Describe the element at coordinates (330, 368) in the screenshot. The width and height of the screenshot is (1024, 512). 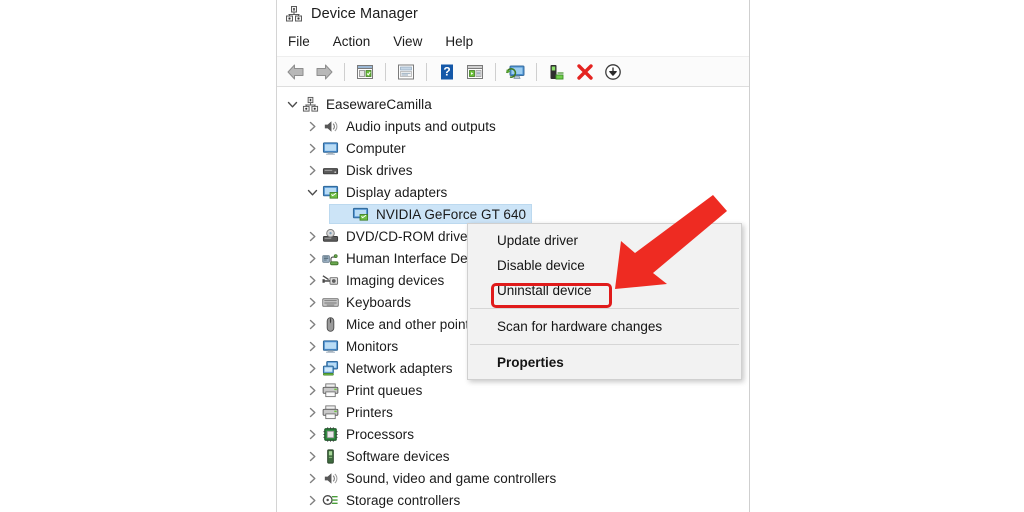
I see `network-adapter-icon` at that location.